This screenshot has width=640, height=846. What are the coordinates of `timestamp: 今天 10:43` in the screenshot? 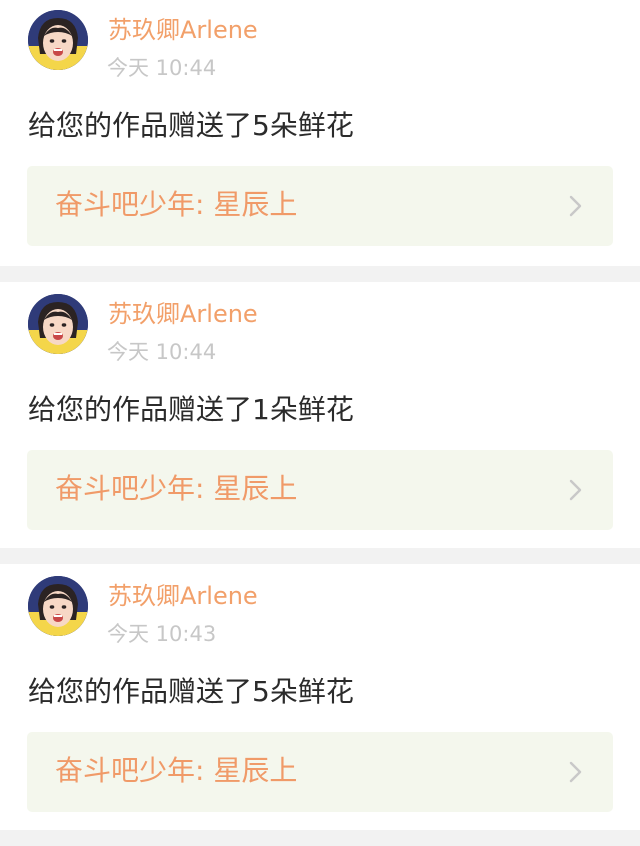 It's located at (162, 634).